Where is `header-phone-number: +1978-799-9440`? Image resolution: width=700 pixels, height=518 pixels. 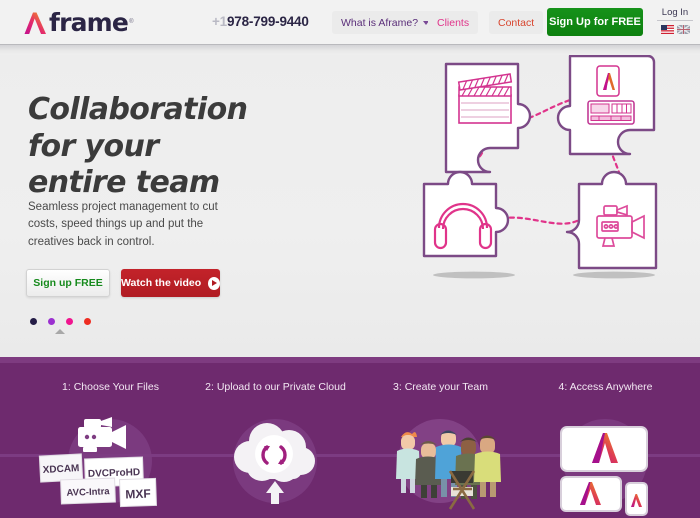
header-phone-number: +1978-799-9440 is located at coordinates (260, 21).